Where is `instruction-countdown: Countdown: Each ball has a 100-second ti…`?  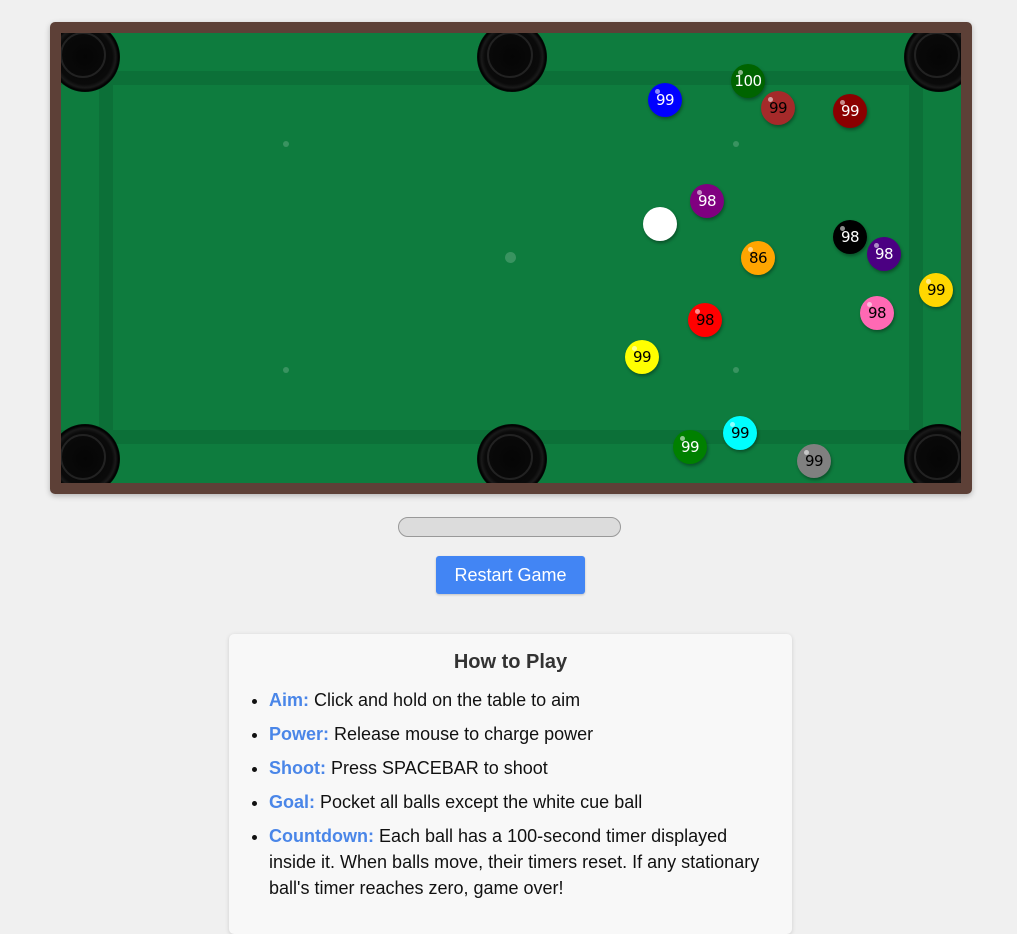 instruction-countdown: Countdown: Each ball has a 100-second ti… is located at coordinates (519, 862).